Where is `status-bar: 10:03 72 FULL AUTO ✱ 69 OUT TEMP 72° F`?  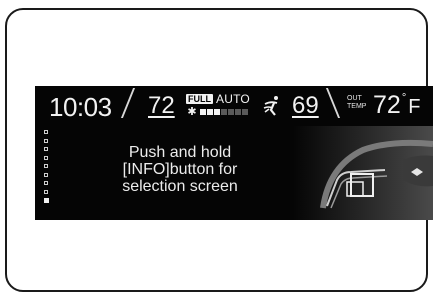 status-bar: 10:03 72 FULL AUTO ✱ 69 OUT TEMP 72° F is located at coordinates (234, 106).